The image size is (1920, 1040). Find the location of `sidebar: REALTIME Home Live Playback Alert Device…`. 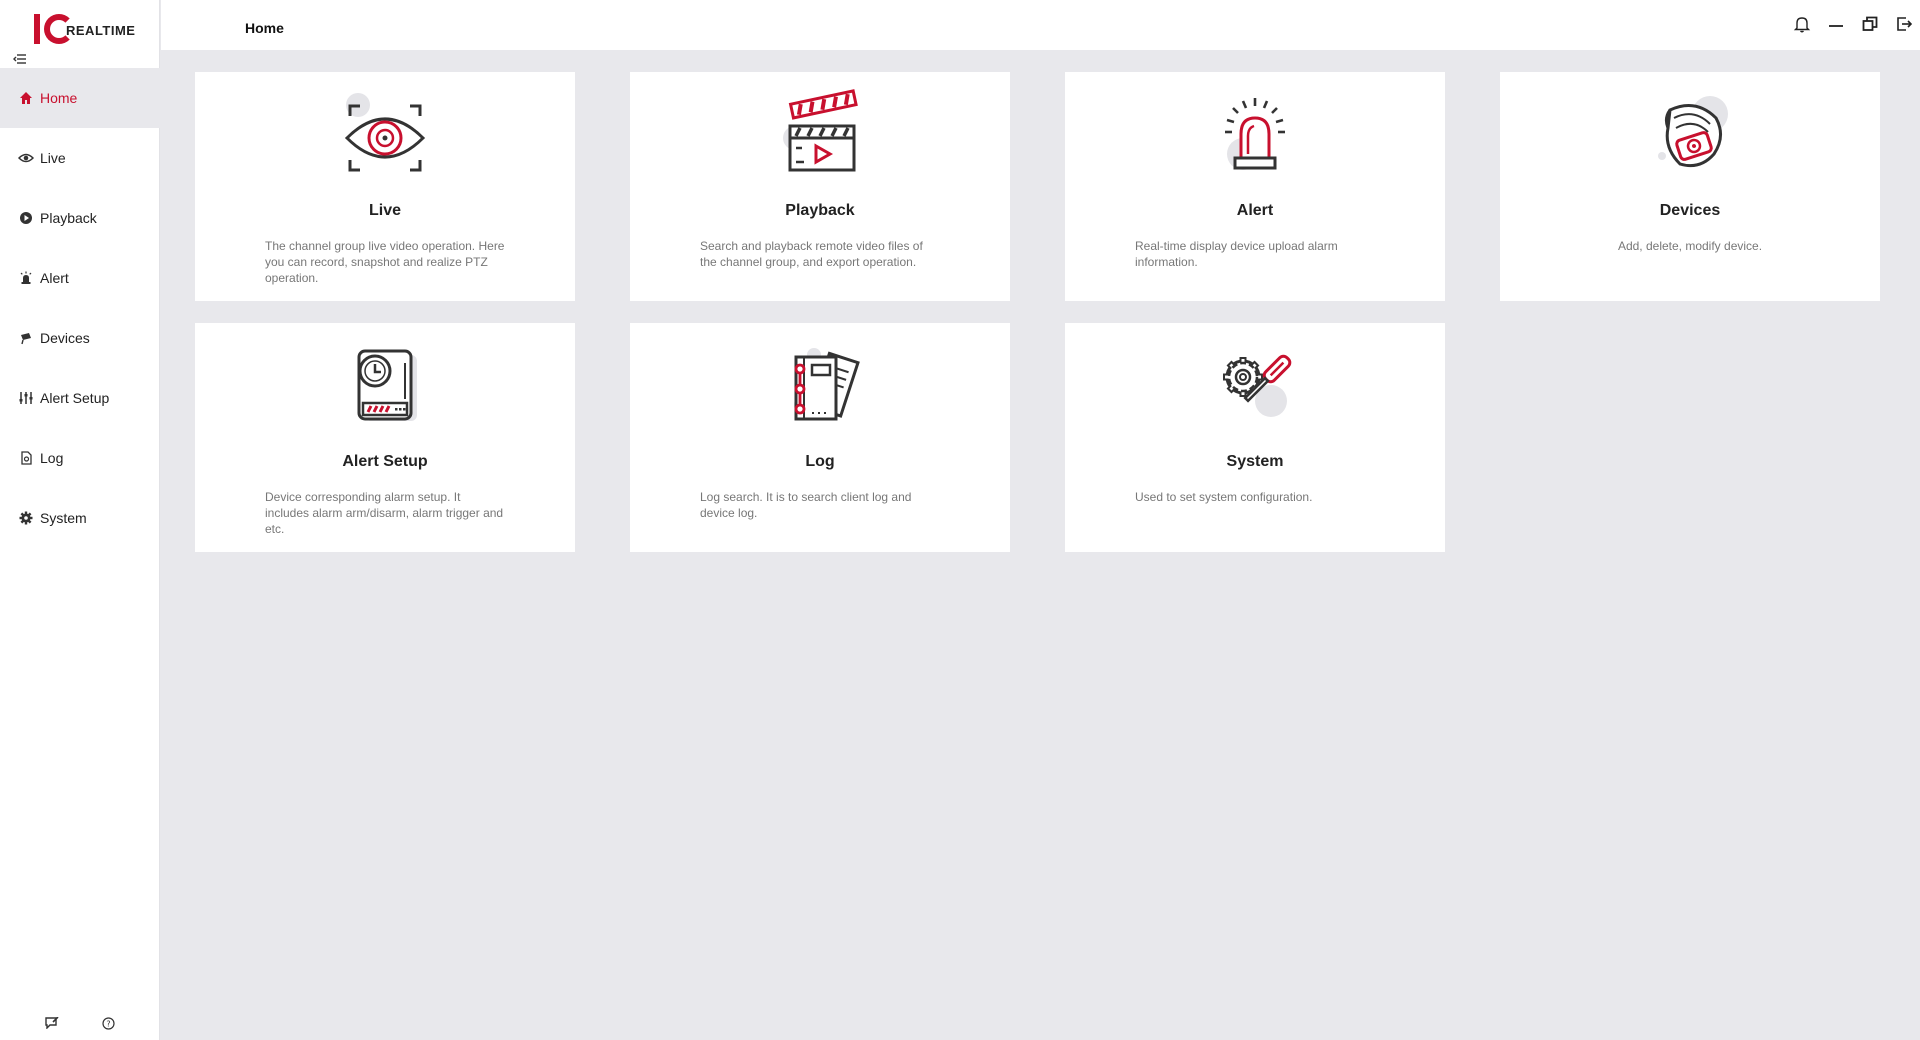

sidebar: REALTIME Home Live Playback Alert Device… is located at coordinates (80, 520).